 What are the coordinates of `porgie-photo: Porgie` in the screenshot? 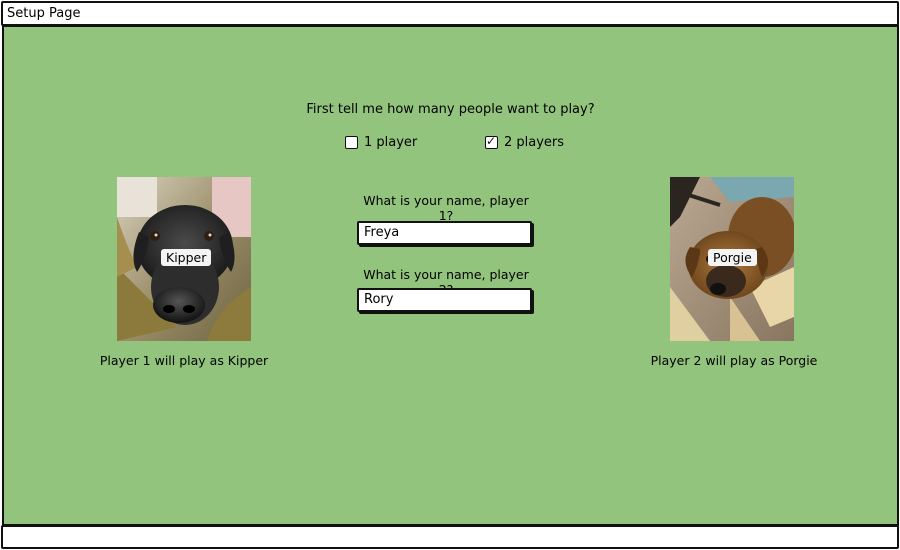 It's located at (732, 259).